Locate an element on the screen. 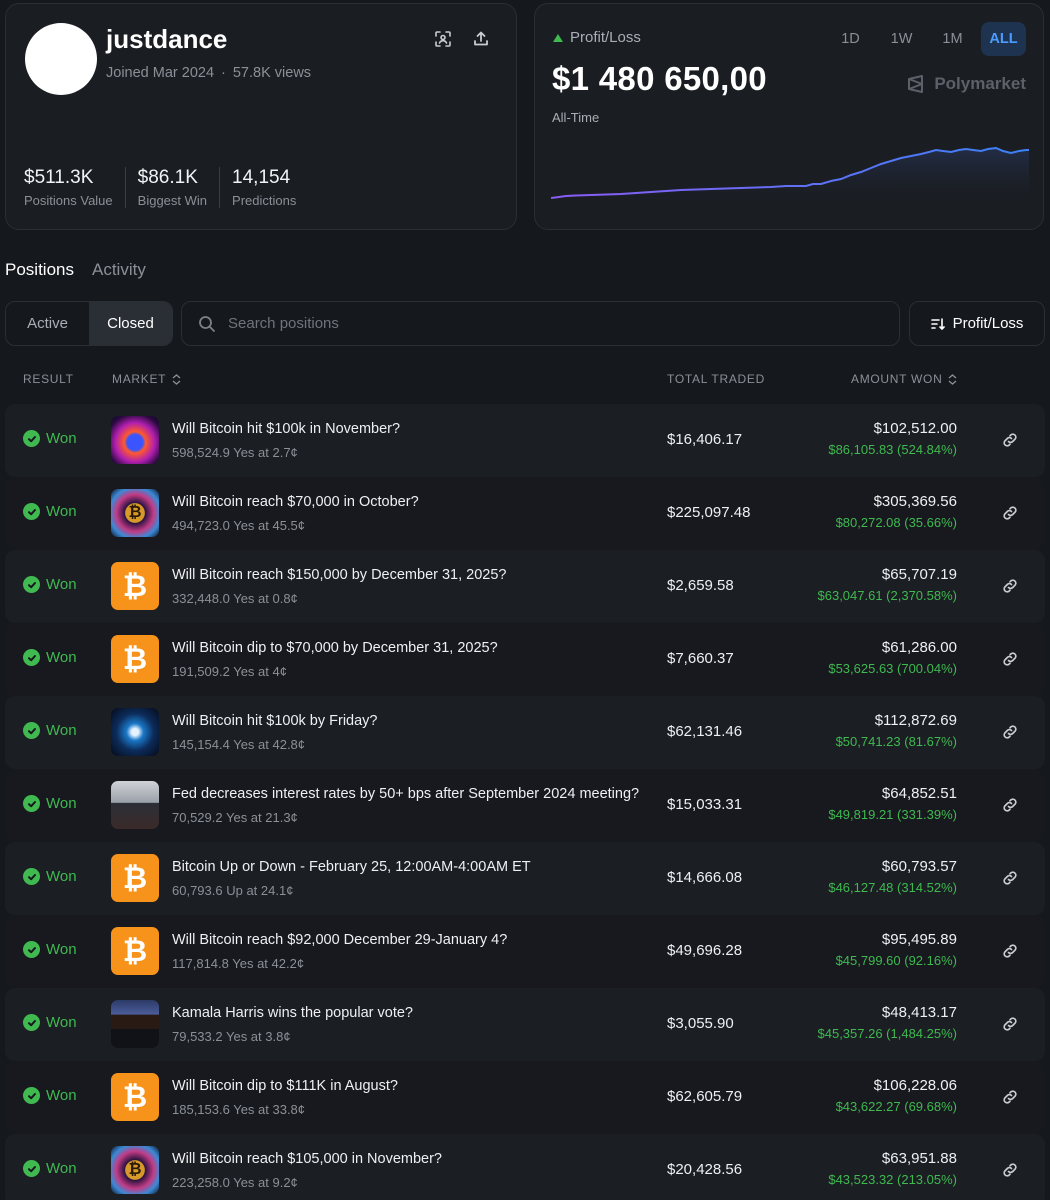  amount-won-cell: $63,951.88 $43,523.32 (213.05%) is located at coordinates (892, 1168).